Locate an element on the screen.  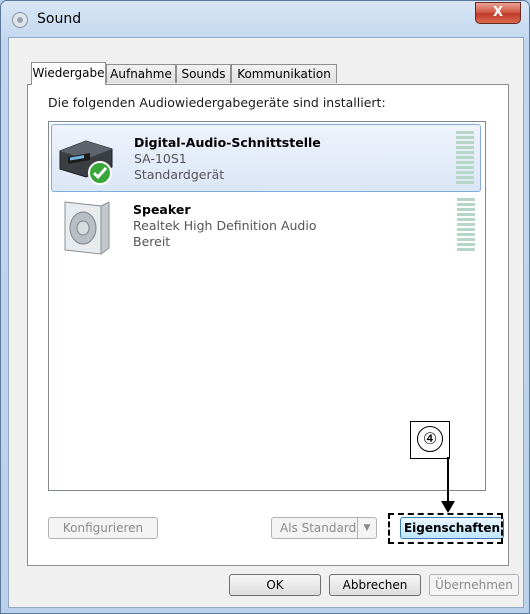
cancel-button: Abbrechen is located at coordinates (375, 585).